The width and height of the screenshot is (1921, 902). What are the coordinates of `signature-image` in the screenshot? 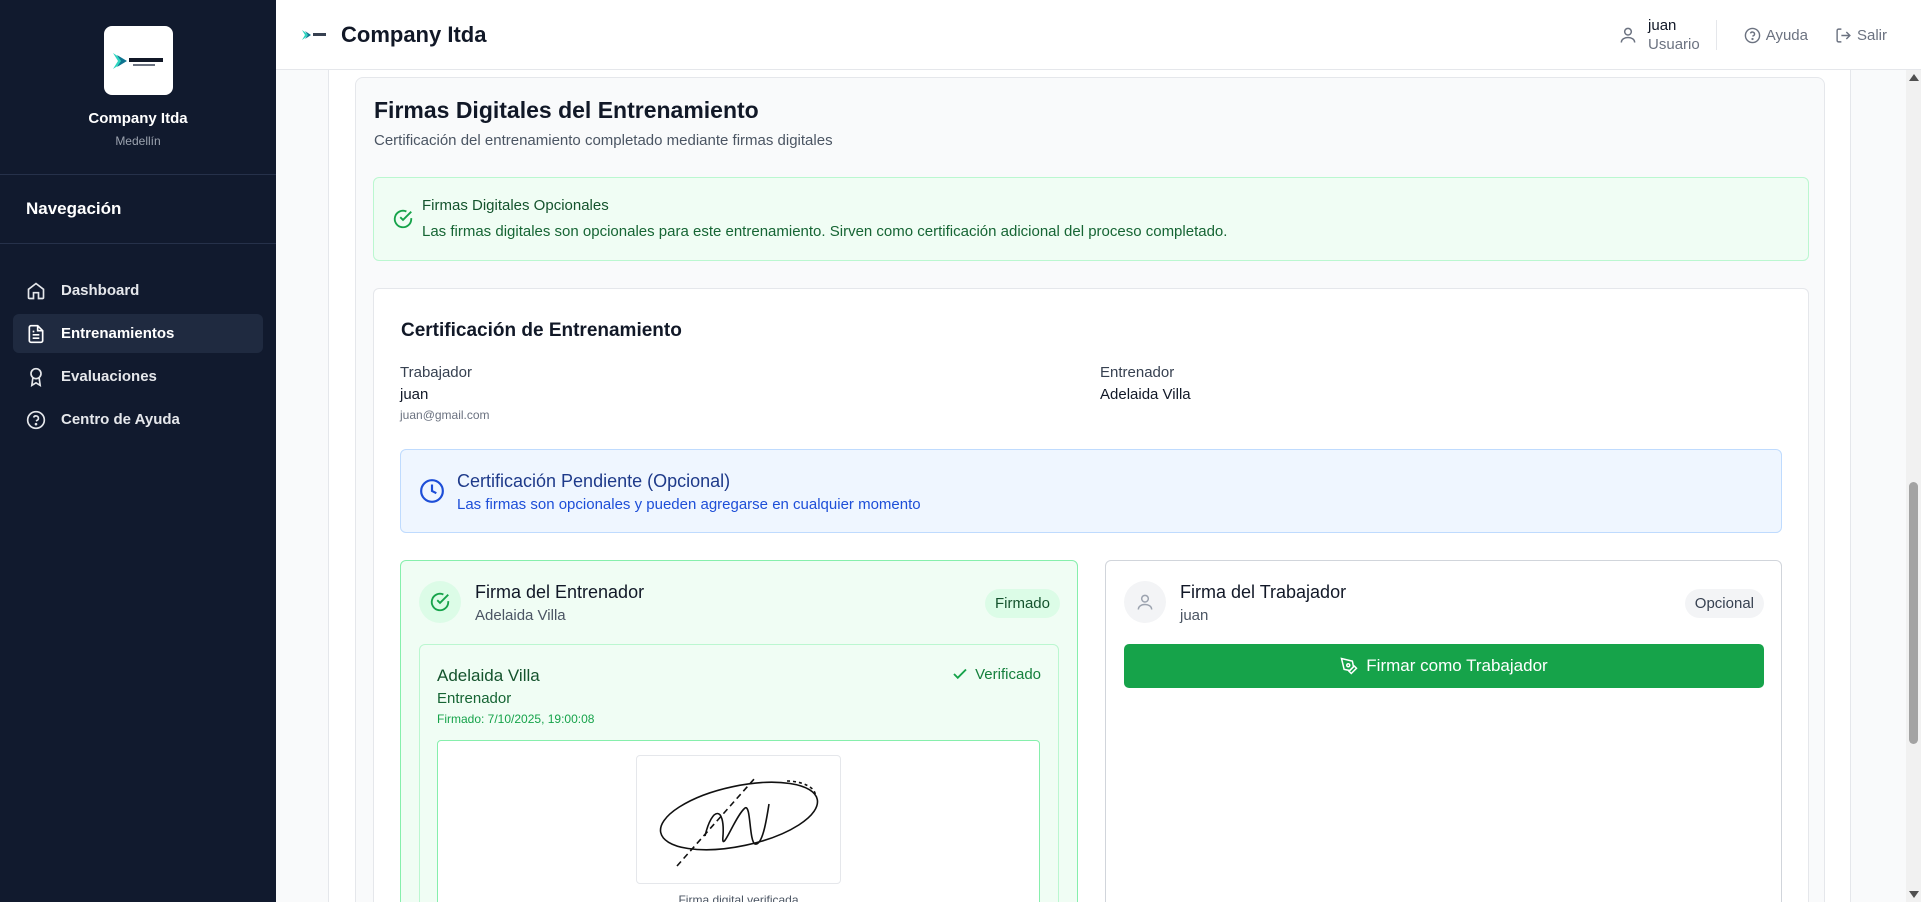 It's located at (738, 819).